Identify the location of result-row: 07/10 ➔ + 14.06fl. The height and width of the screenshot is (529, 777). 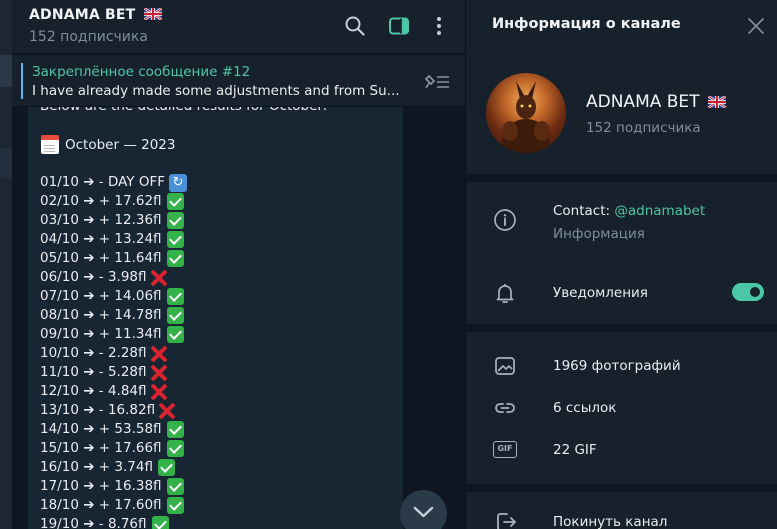
(113, 296).